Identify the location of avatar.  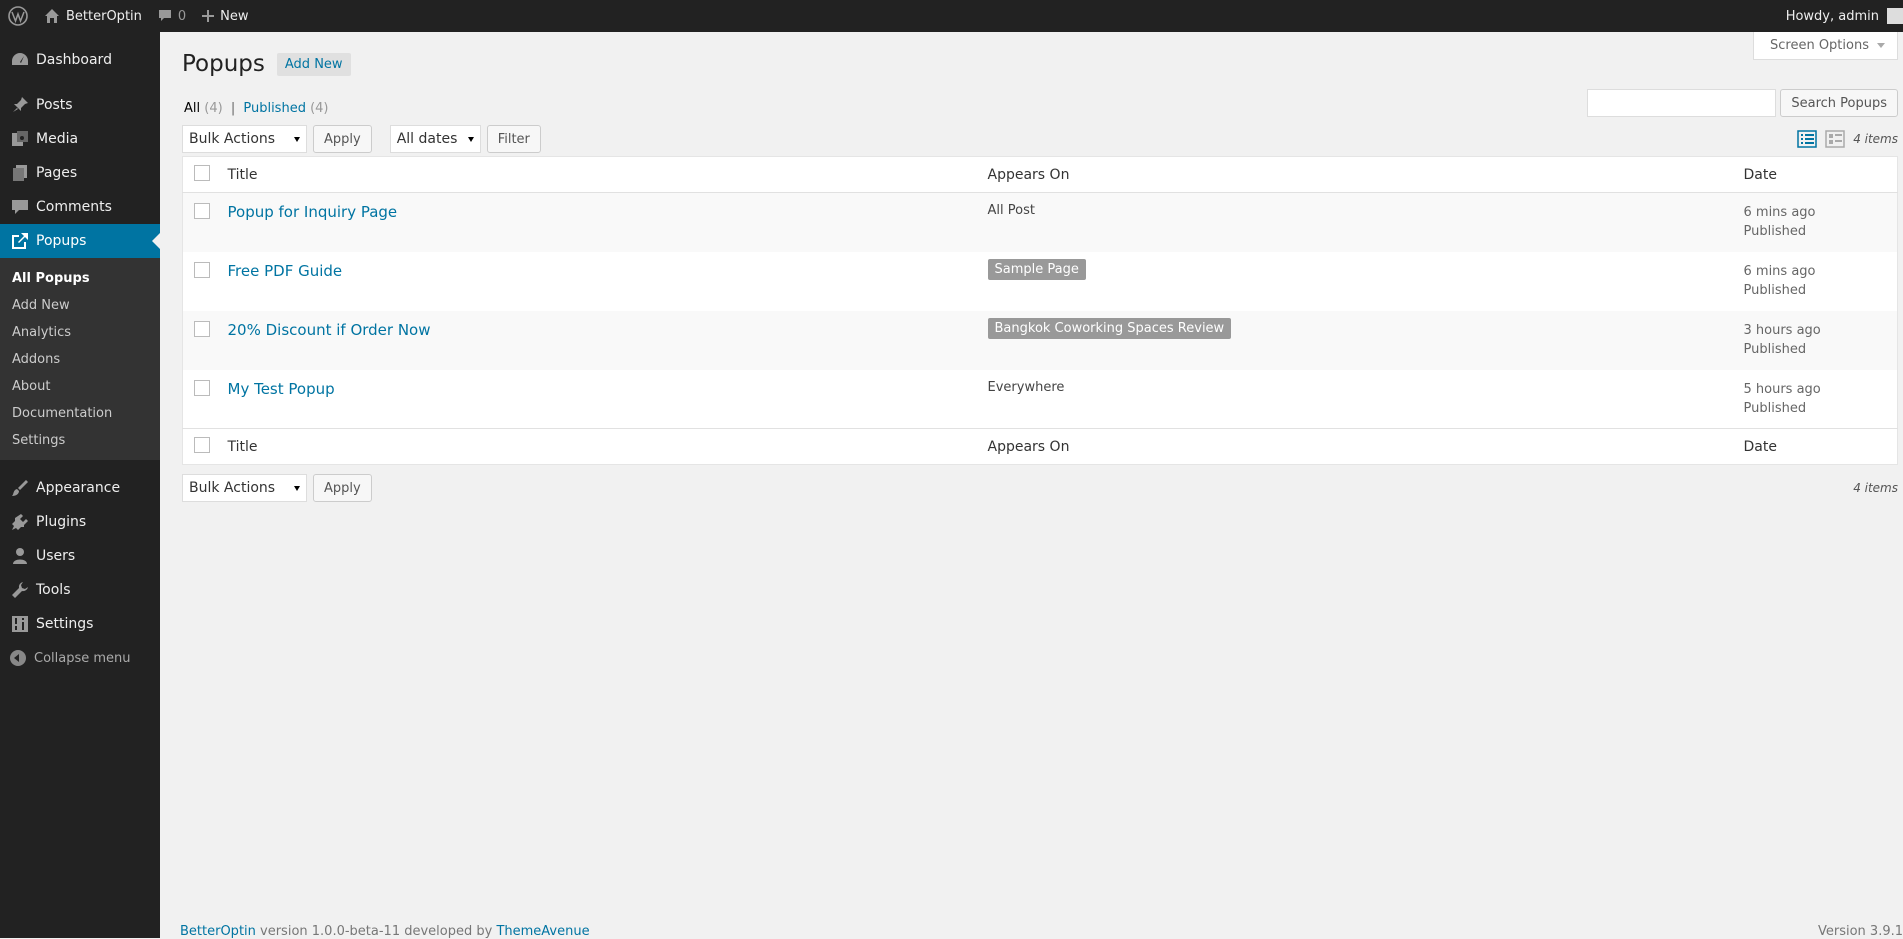
(1895, 16).